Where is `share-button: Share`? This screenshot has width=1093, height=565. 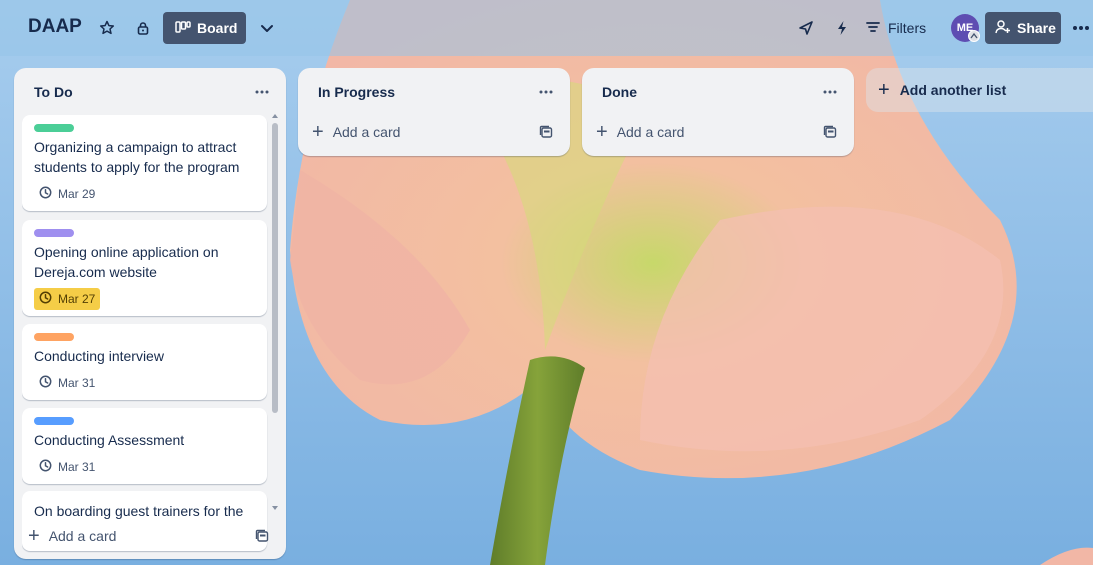
share-button: Share is located at coordinates (1023, 28).